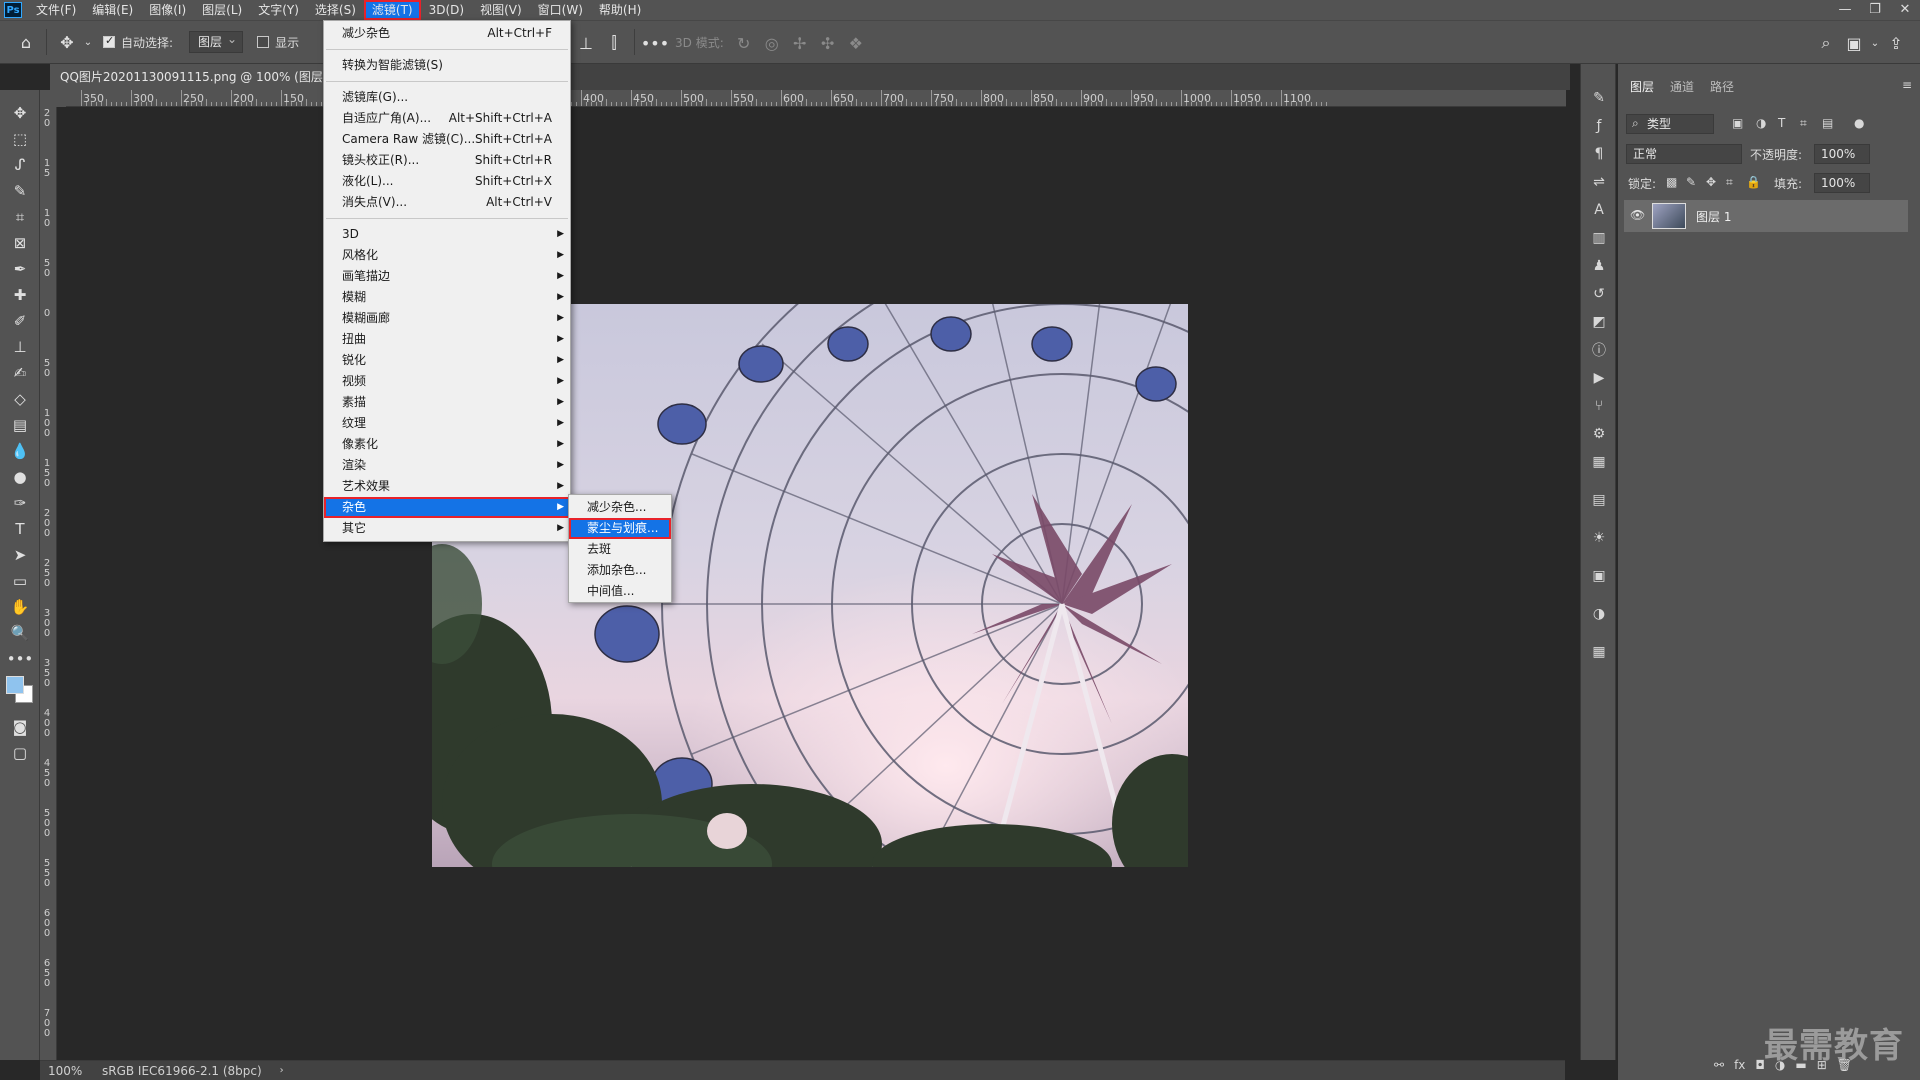  I want to click on lock-transparent-icon: ▩, so click(1671, 182).